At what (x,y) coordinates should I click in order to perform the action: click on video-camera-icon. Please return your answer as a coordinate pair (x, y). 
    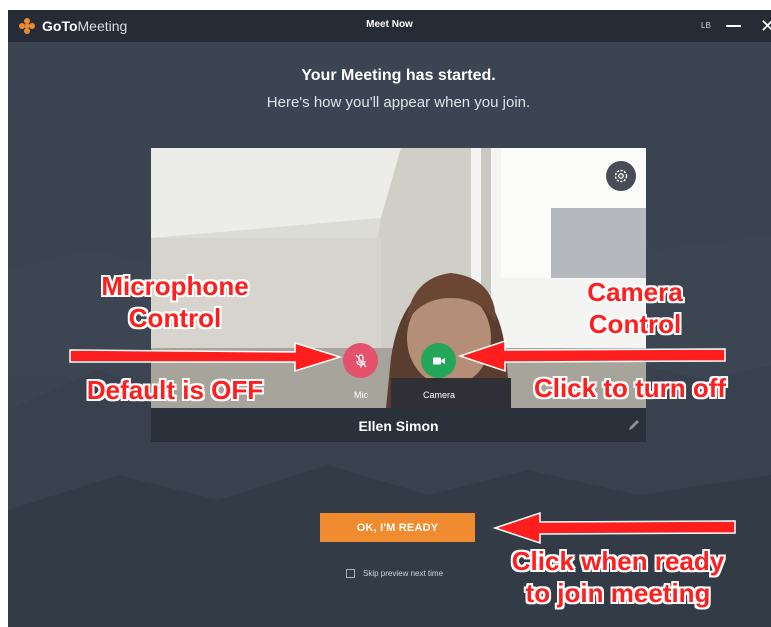
    Looking at the image, I should click on (438, 360).